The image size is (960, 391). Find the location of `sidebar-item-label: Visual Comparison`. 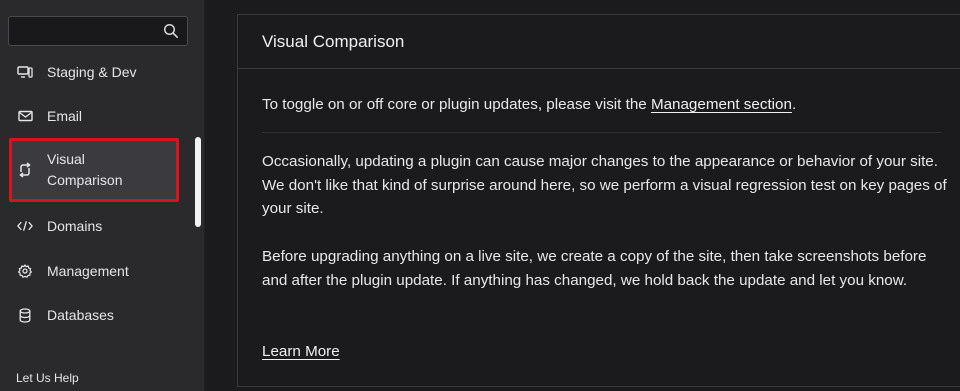

sidebar-item-label: Visual Comparison is located at coordinates (85, 169).